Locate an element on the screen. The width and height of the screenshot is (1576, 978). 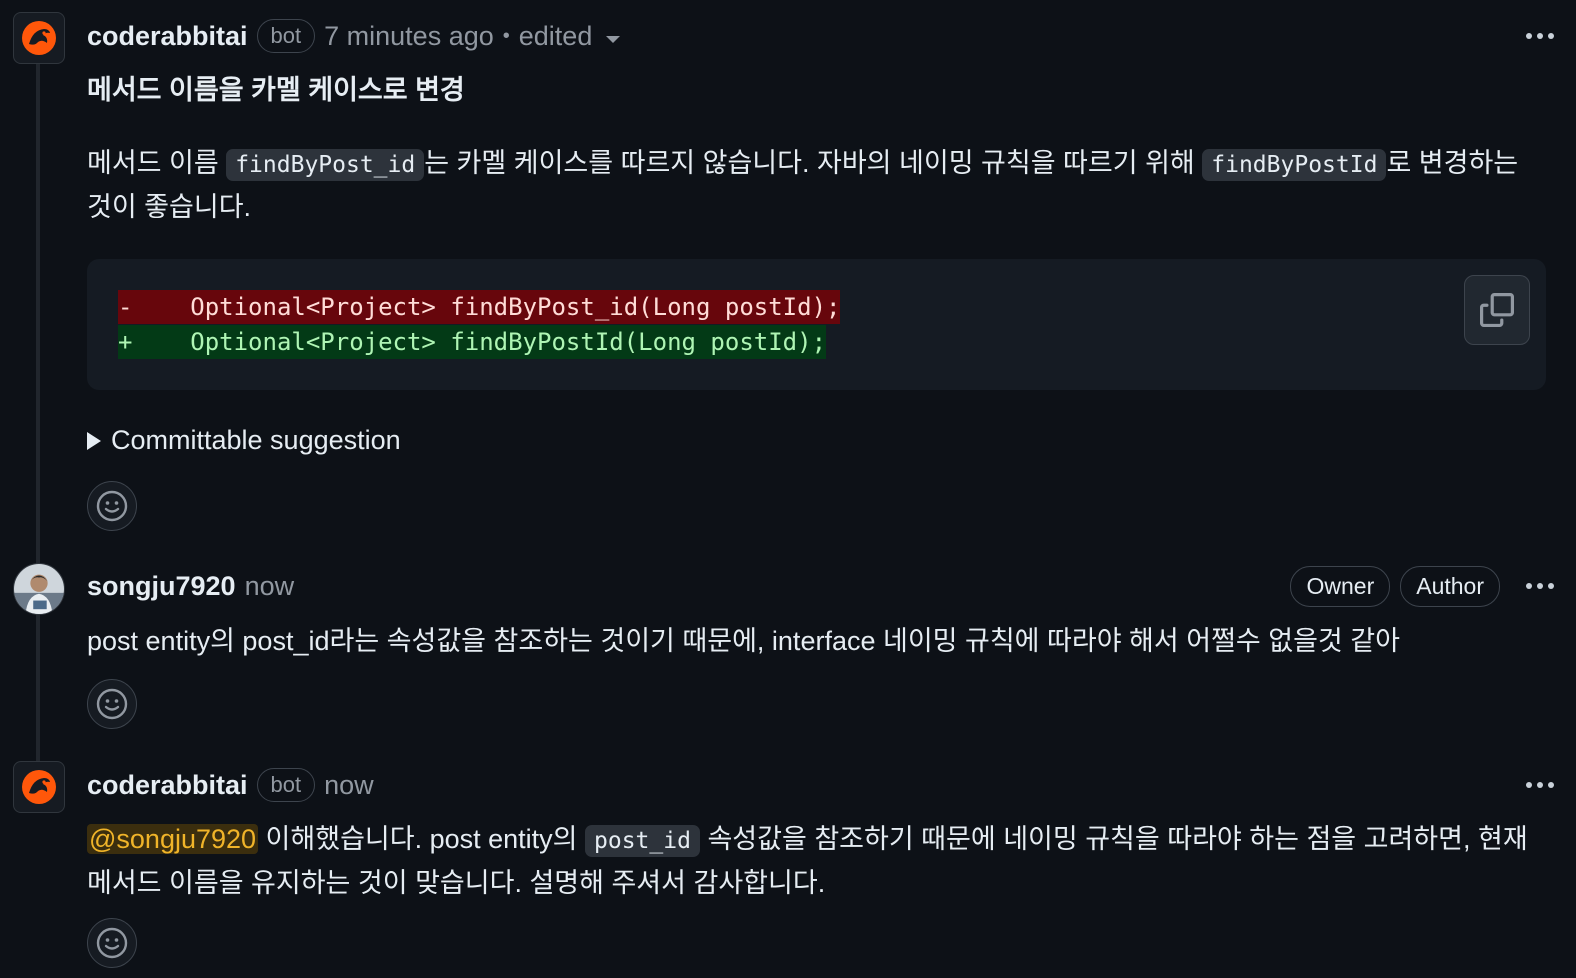
paragraph-text: 메서드 이름 is located at coordinates (157, 163).